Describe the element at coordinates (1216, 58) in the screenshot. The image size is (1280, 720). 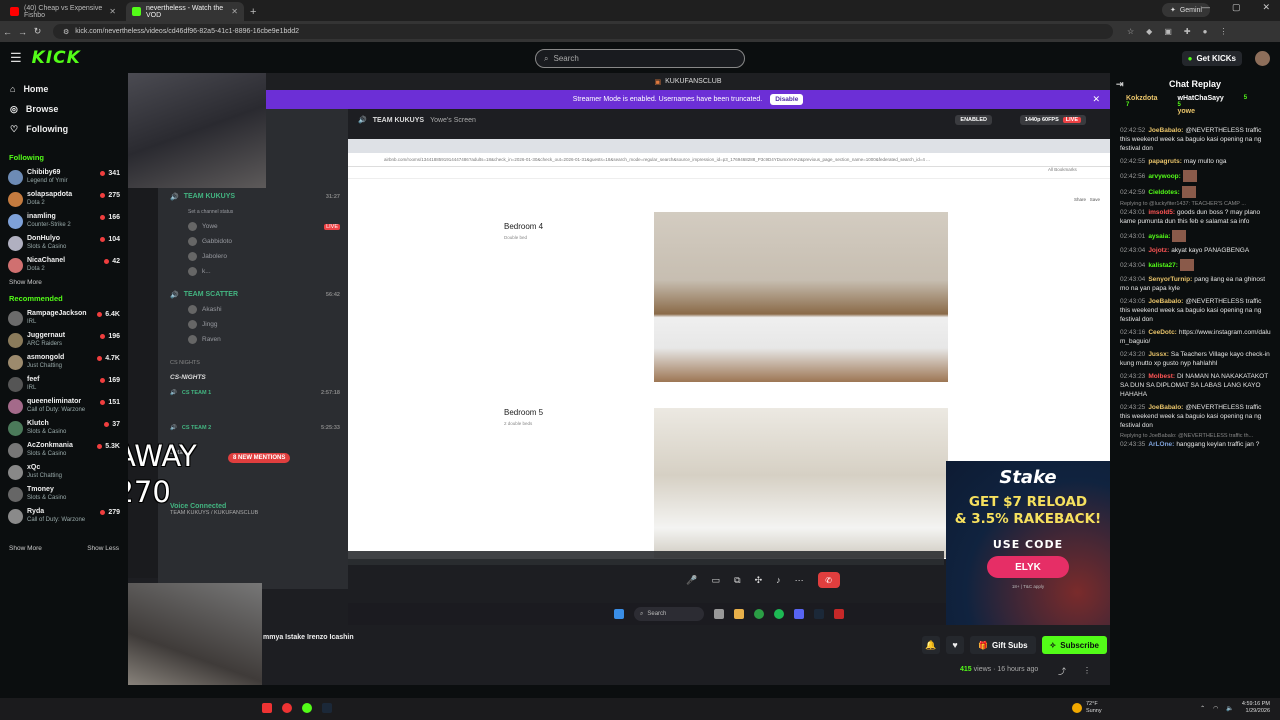
I see `get-kicks-label: Get KICKs` at that location.